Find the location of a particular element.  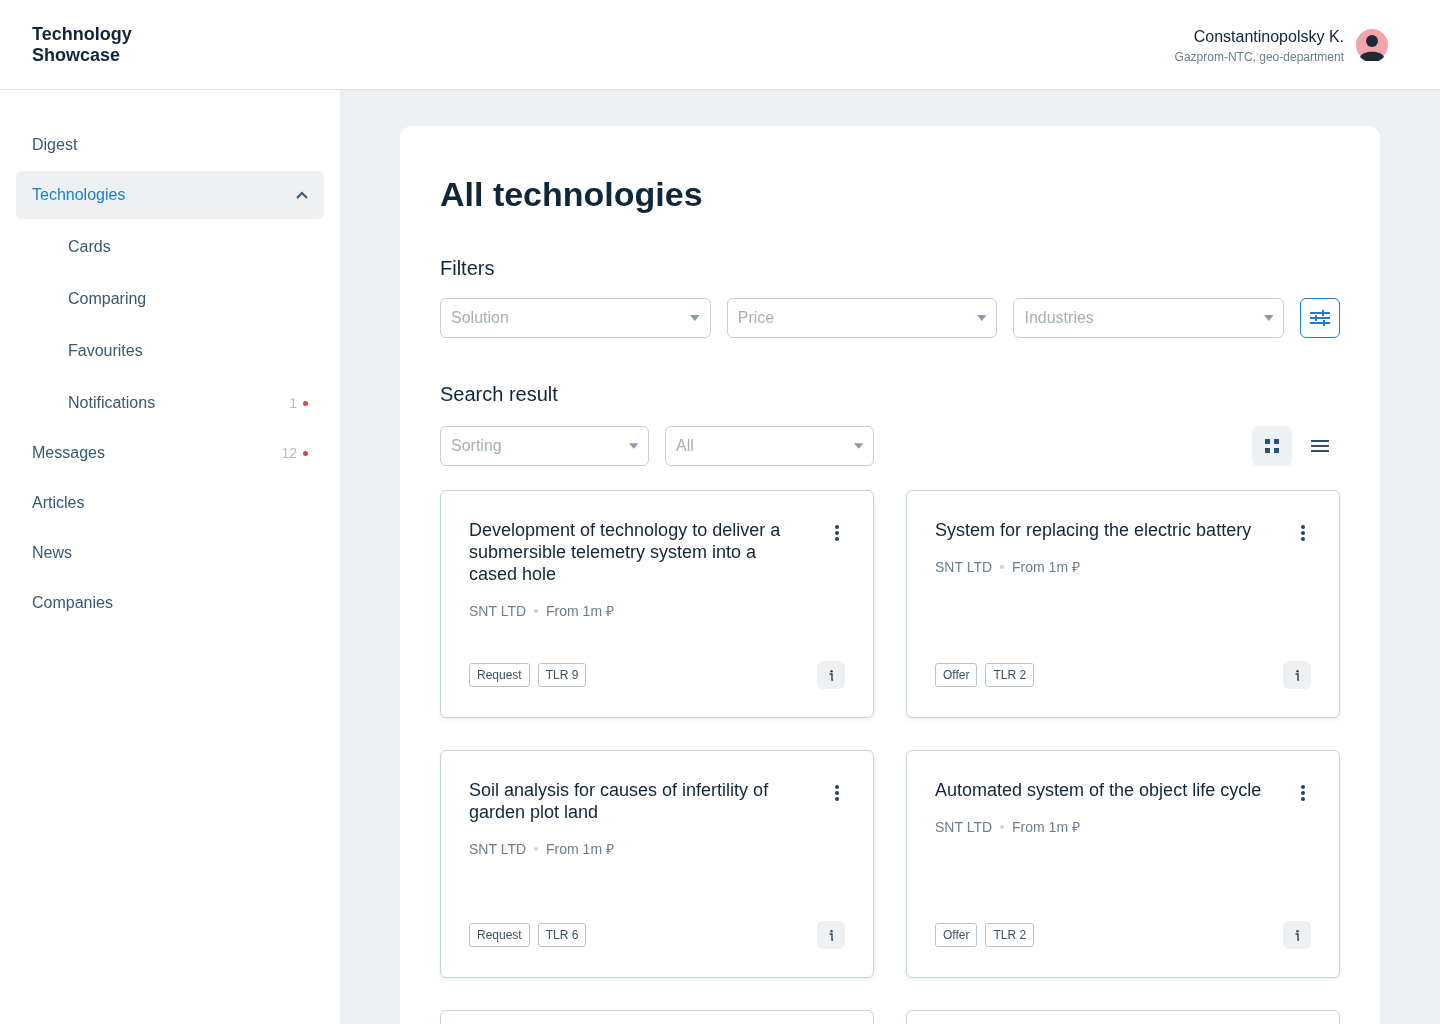

sliders-icon is located at coordinates (1320, 318).